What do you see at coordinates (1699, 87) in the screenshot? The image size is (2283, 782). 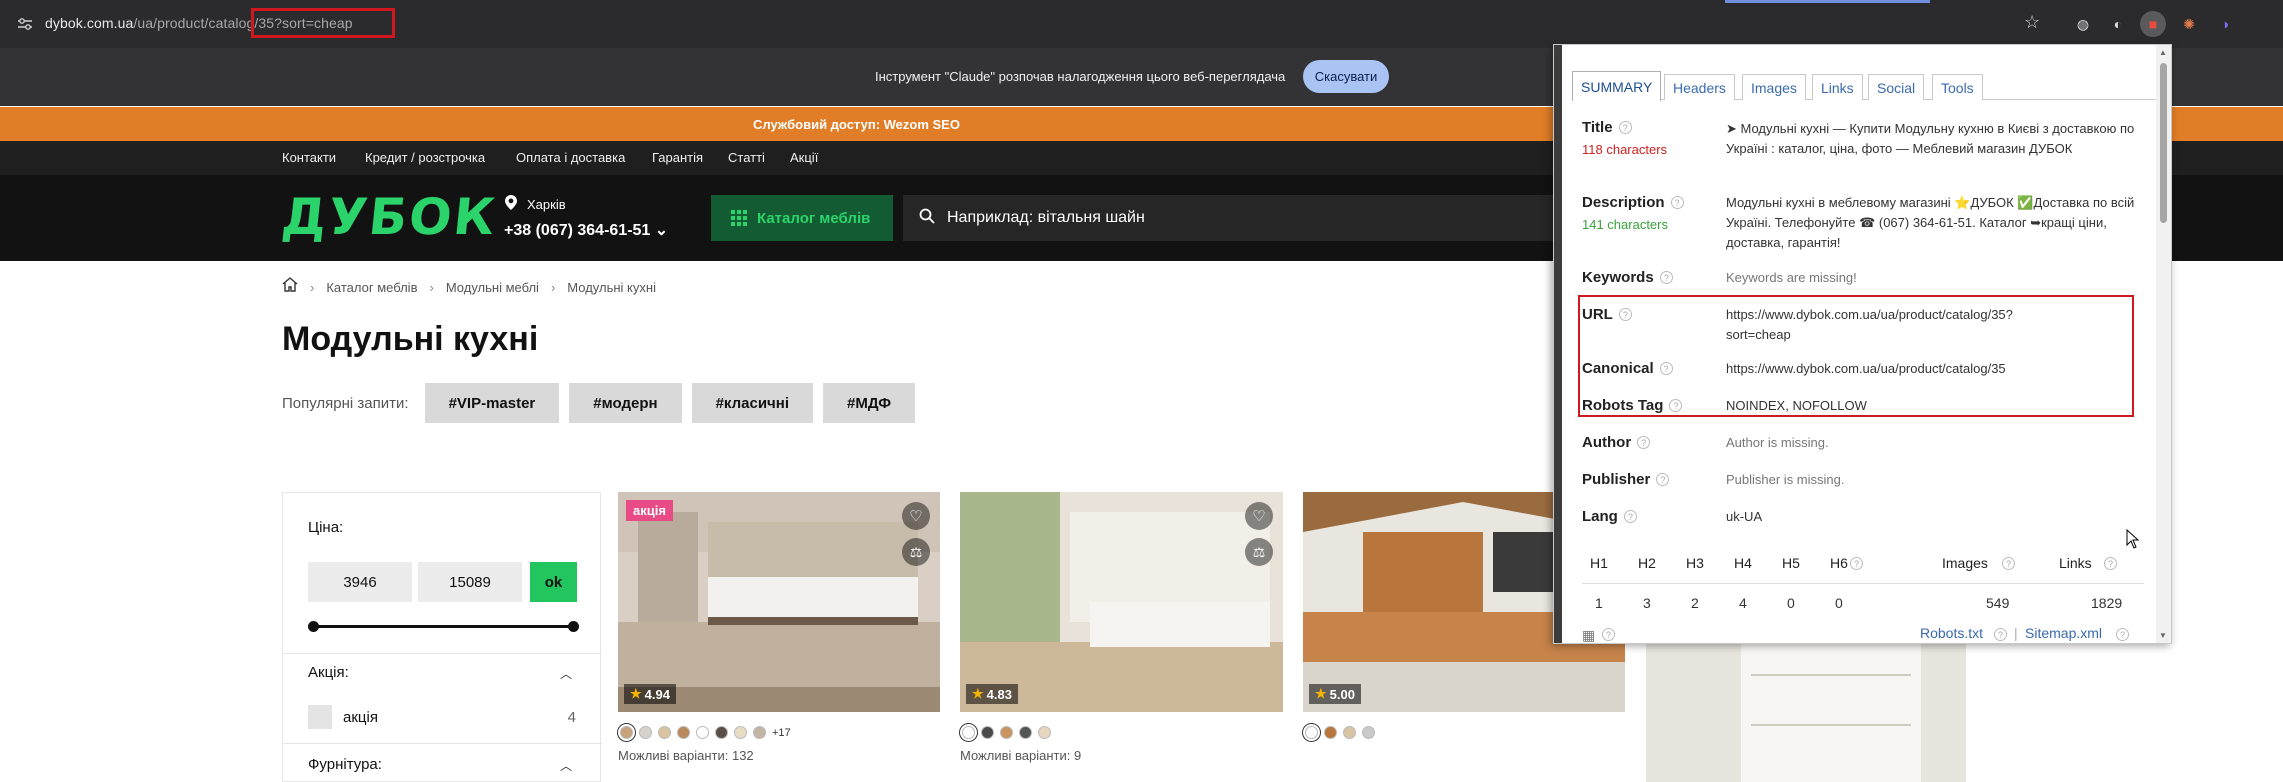 I see `tab-headers: Headers` at bounding box center [1699, 87].